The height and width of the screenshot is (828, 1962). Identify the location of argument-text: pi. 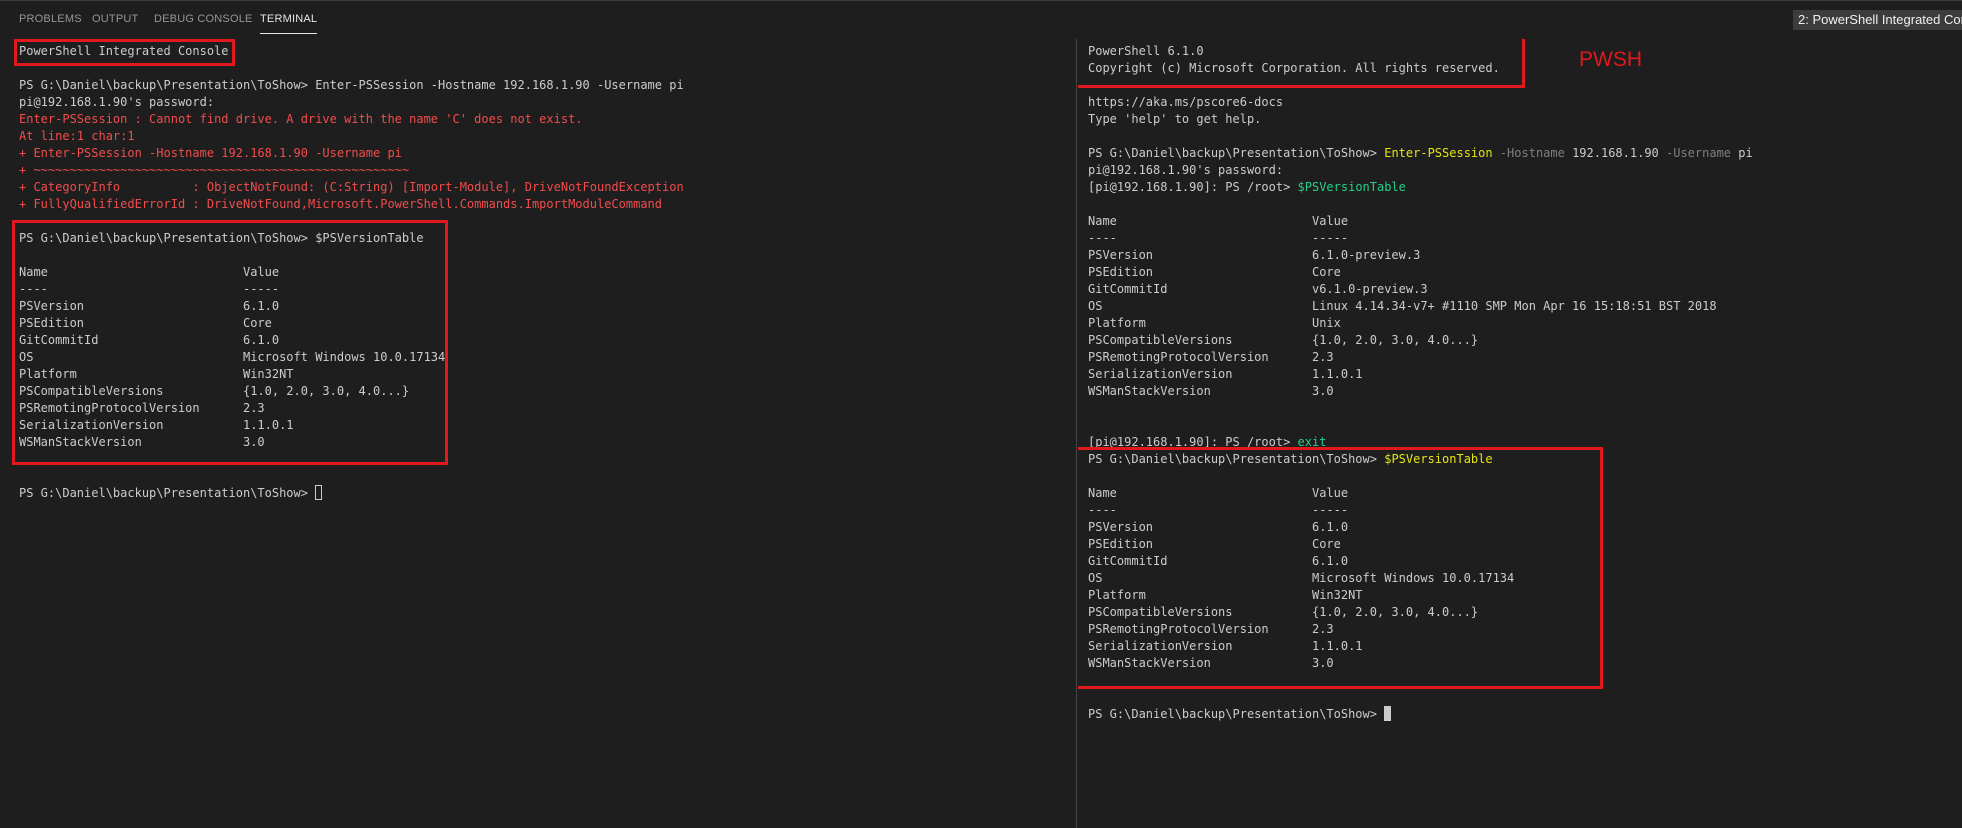
(1742, 153).